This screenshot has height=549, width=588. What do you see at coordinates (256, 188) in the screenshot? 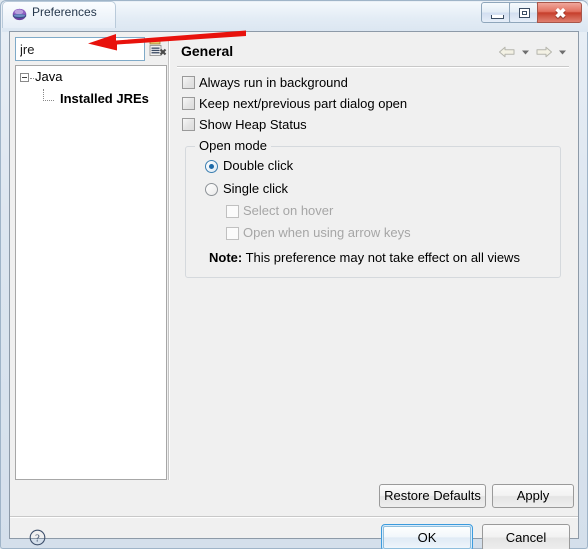
I see `radio-label: Single click` at bounding box center [256, 188].